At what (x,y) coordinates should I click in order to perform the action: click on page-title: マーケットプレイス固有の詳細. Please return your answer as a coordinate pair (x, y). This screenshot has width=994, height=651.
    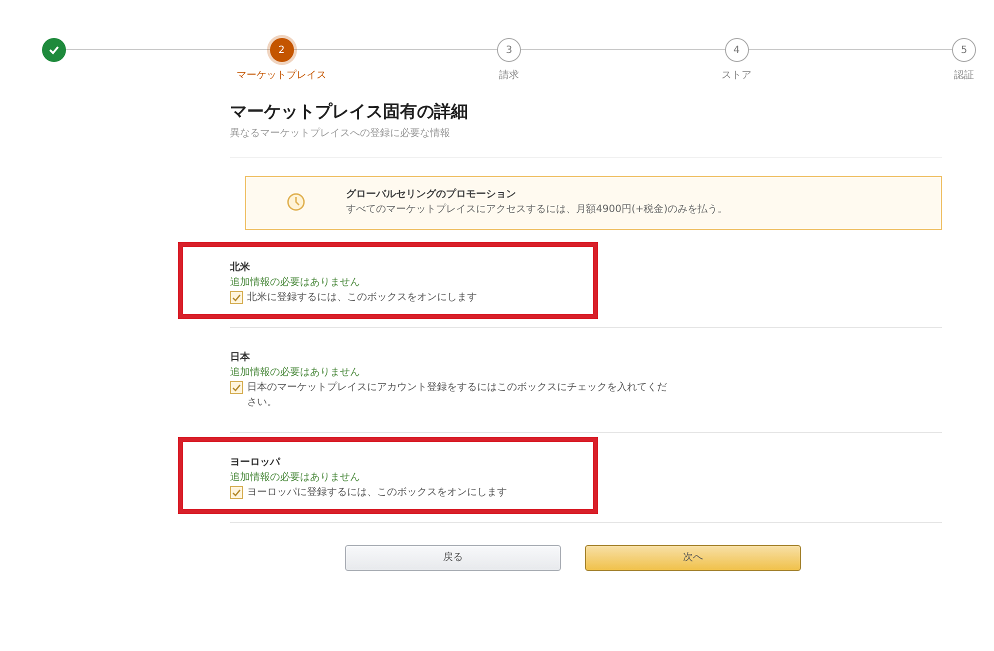
    Looking at the image, I should click on (349, 112).